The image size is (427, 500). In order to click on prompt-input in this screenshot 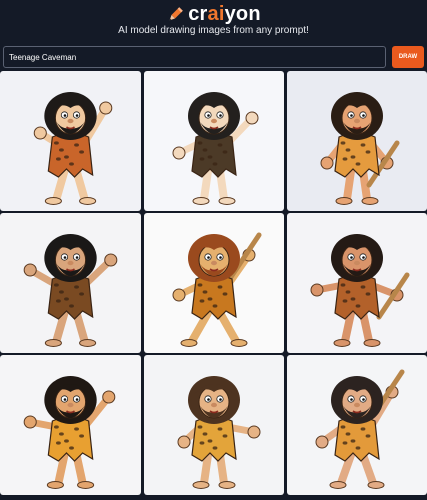, I will do `click(194, 57)`.